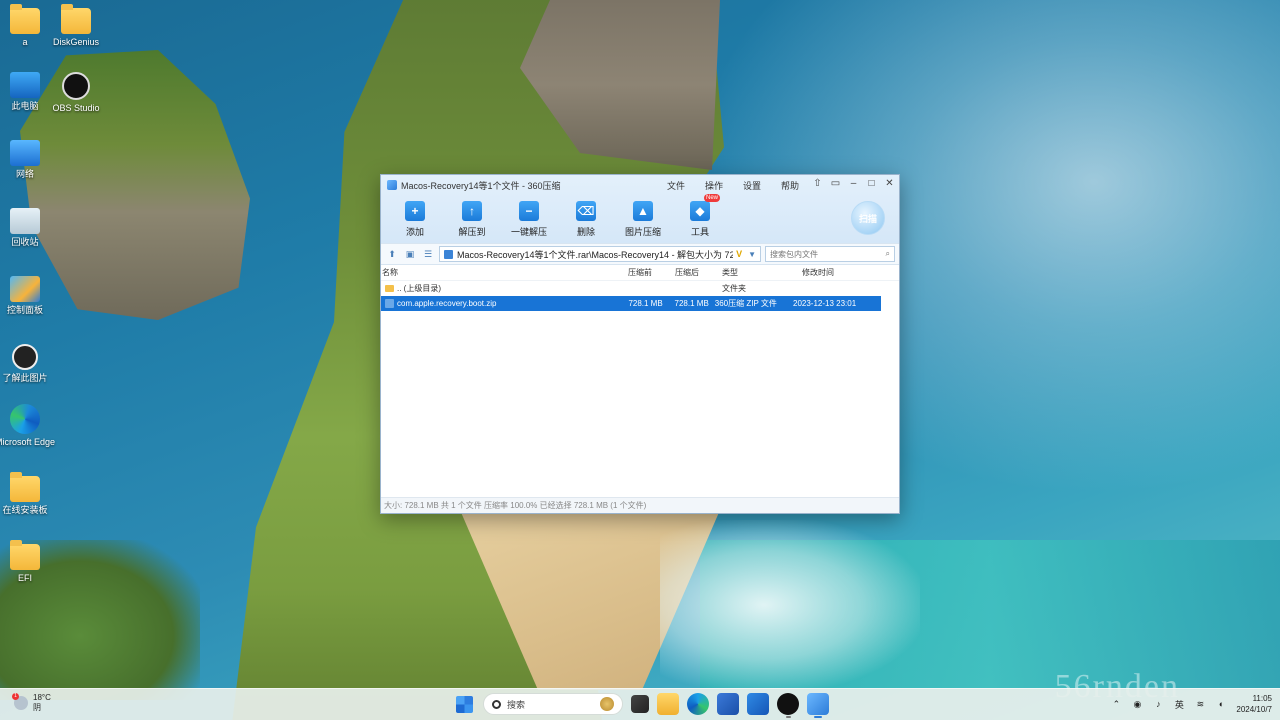 Image resolution: width=1280 pixels, height=720 pixels. I want to click on column-type: 类型, so click(762, 272).